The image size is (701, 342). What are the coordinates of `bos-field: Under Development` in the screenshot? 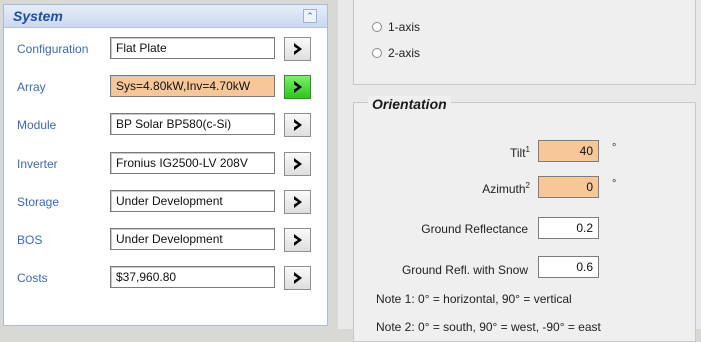 It's located at (192, 239).